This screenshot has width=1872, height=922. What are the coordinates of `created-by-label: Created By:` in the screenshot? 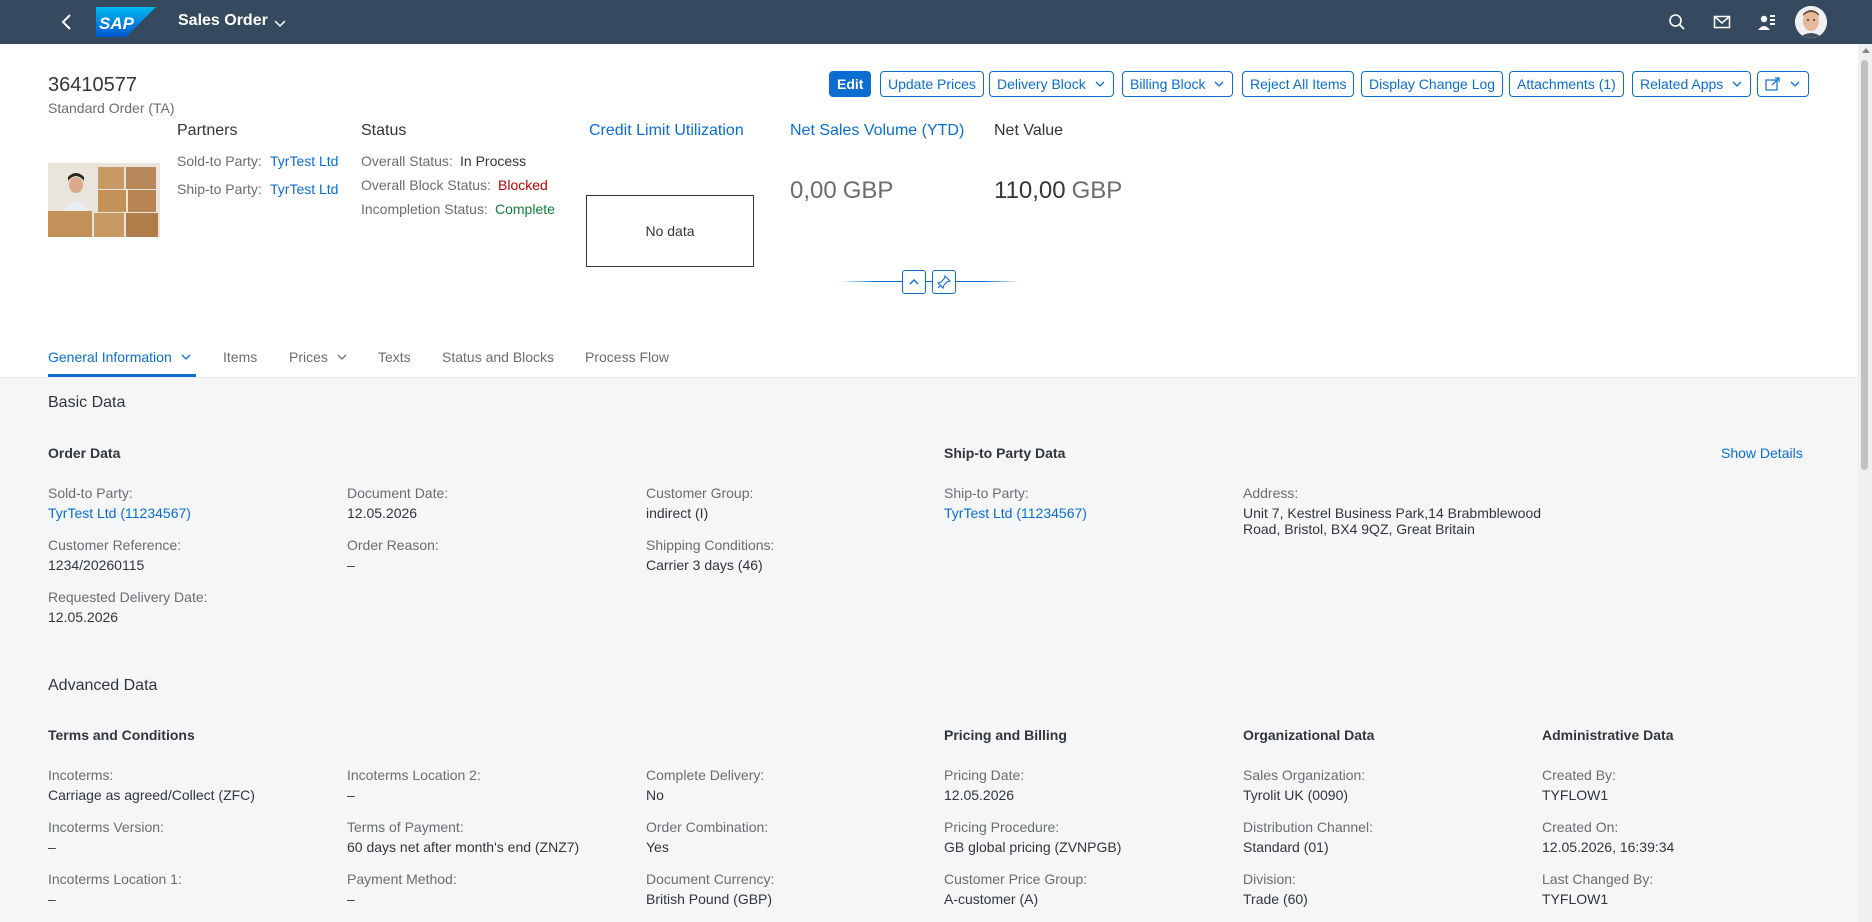 It's located at (1579, 775).